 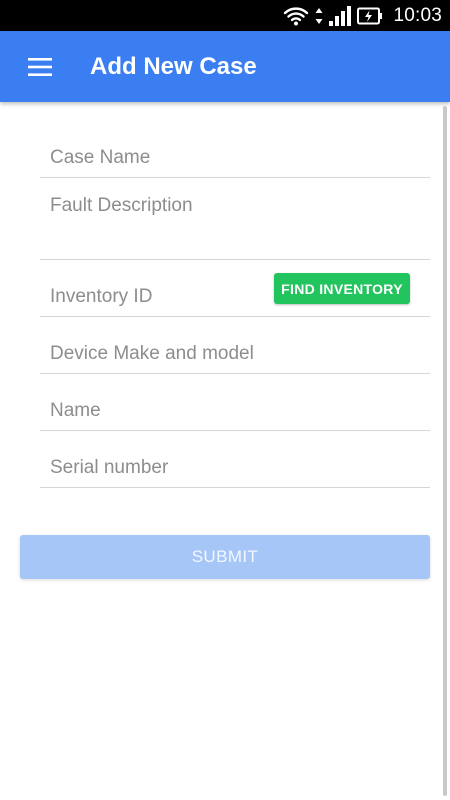 What do you see at coordinates (445, 451) in the screenshot?
I see `scrollbar` at bounding box center [445, 451].